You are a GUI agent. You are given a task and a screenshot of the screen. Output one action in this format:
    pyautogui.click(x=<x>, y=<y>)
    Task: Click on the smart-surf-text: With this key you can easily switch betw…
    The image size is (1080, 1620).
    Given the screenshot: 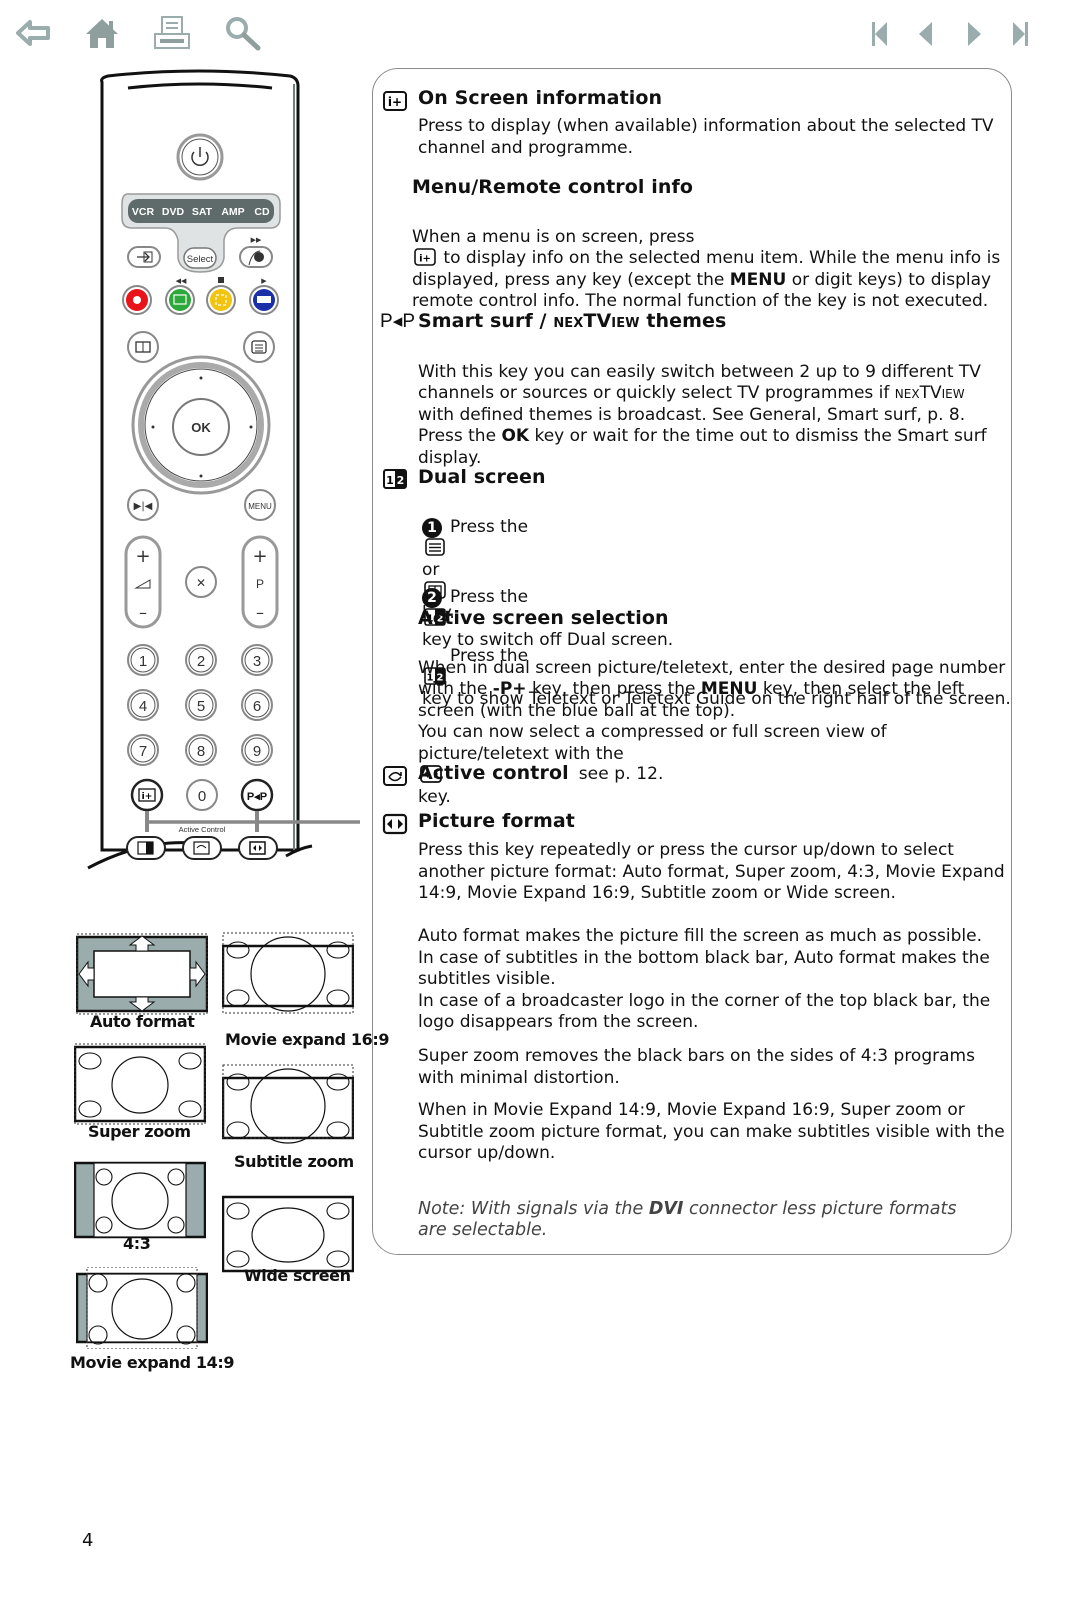 What is the action you would take?
    pyautogui.click(x=702, y=414)
    